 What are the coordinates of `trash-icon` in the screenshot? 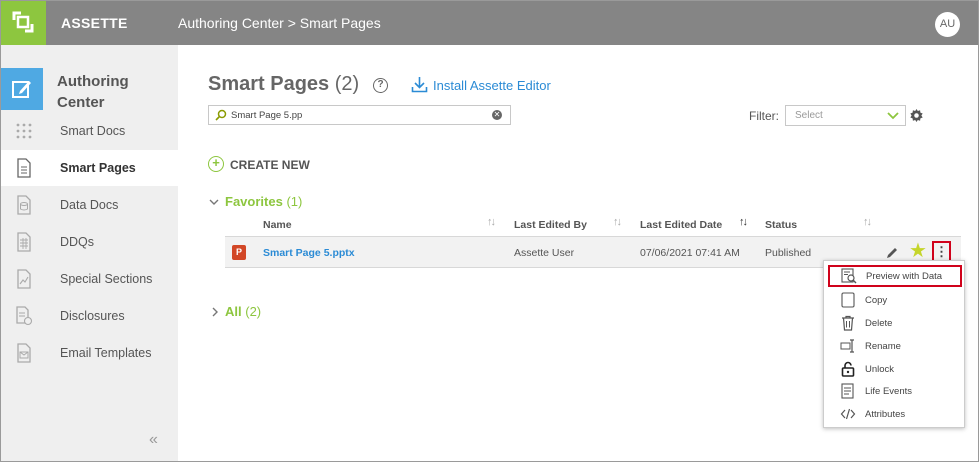 It's located at (848, 323).